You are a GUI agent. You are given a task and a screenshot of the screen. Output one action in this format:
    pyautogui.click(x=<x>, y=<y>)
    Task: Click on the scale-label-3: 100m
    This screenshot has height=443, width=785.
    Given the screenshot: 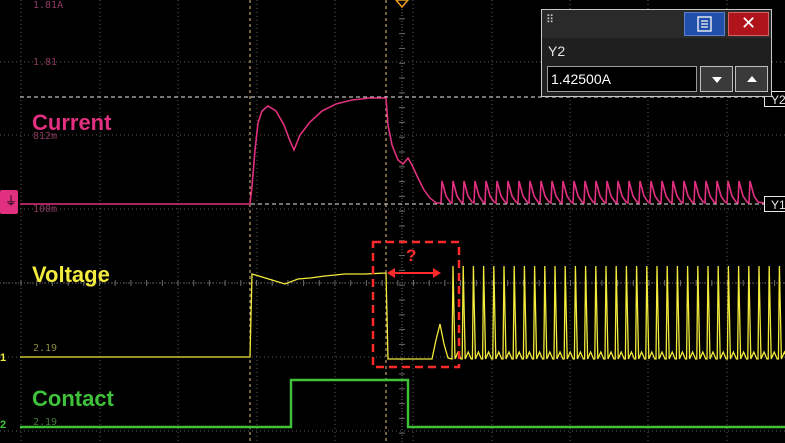 What is the action you would take?
    pyautogui.click(x=45, y=209)
    